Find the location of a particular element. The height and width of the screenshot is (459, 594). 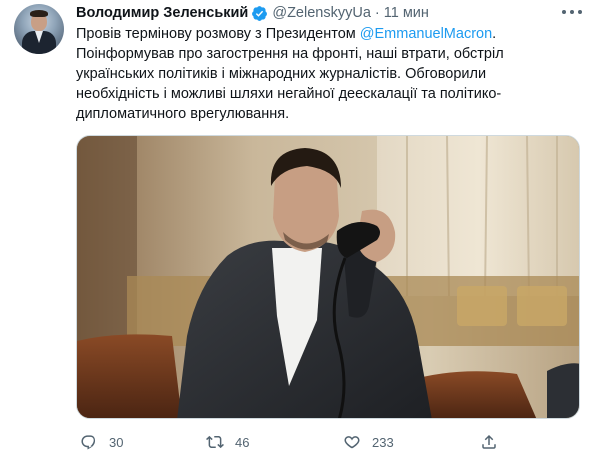

photo-chair-left is located at coordinates (129, 376).